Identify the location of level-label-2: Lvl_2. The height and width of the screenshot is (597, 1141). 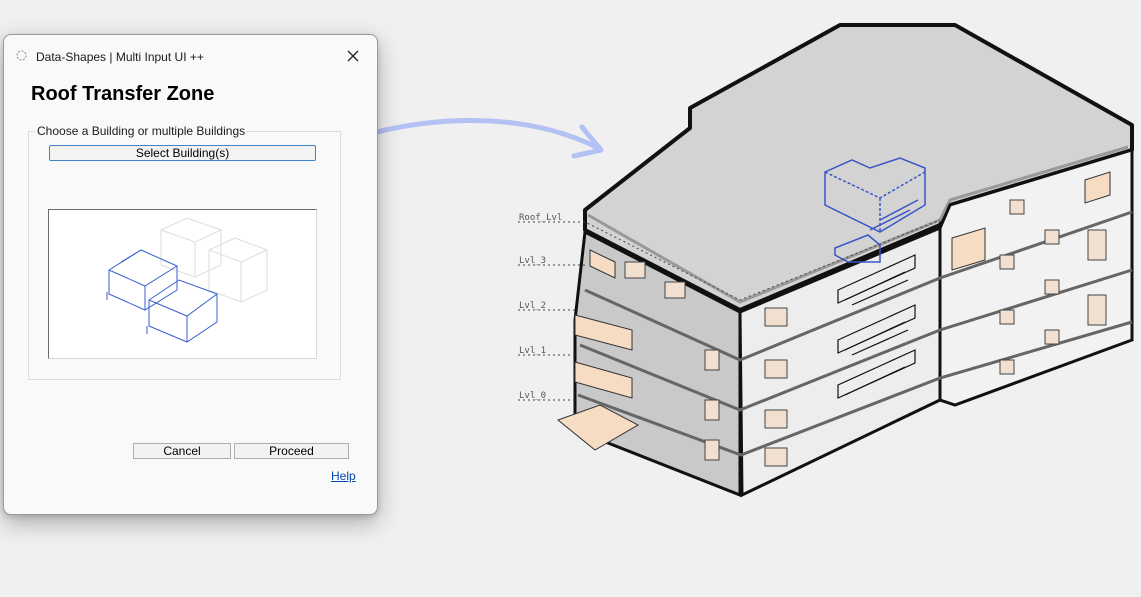
(532, 306).